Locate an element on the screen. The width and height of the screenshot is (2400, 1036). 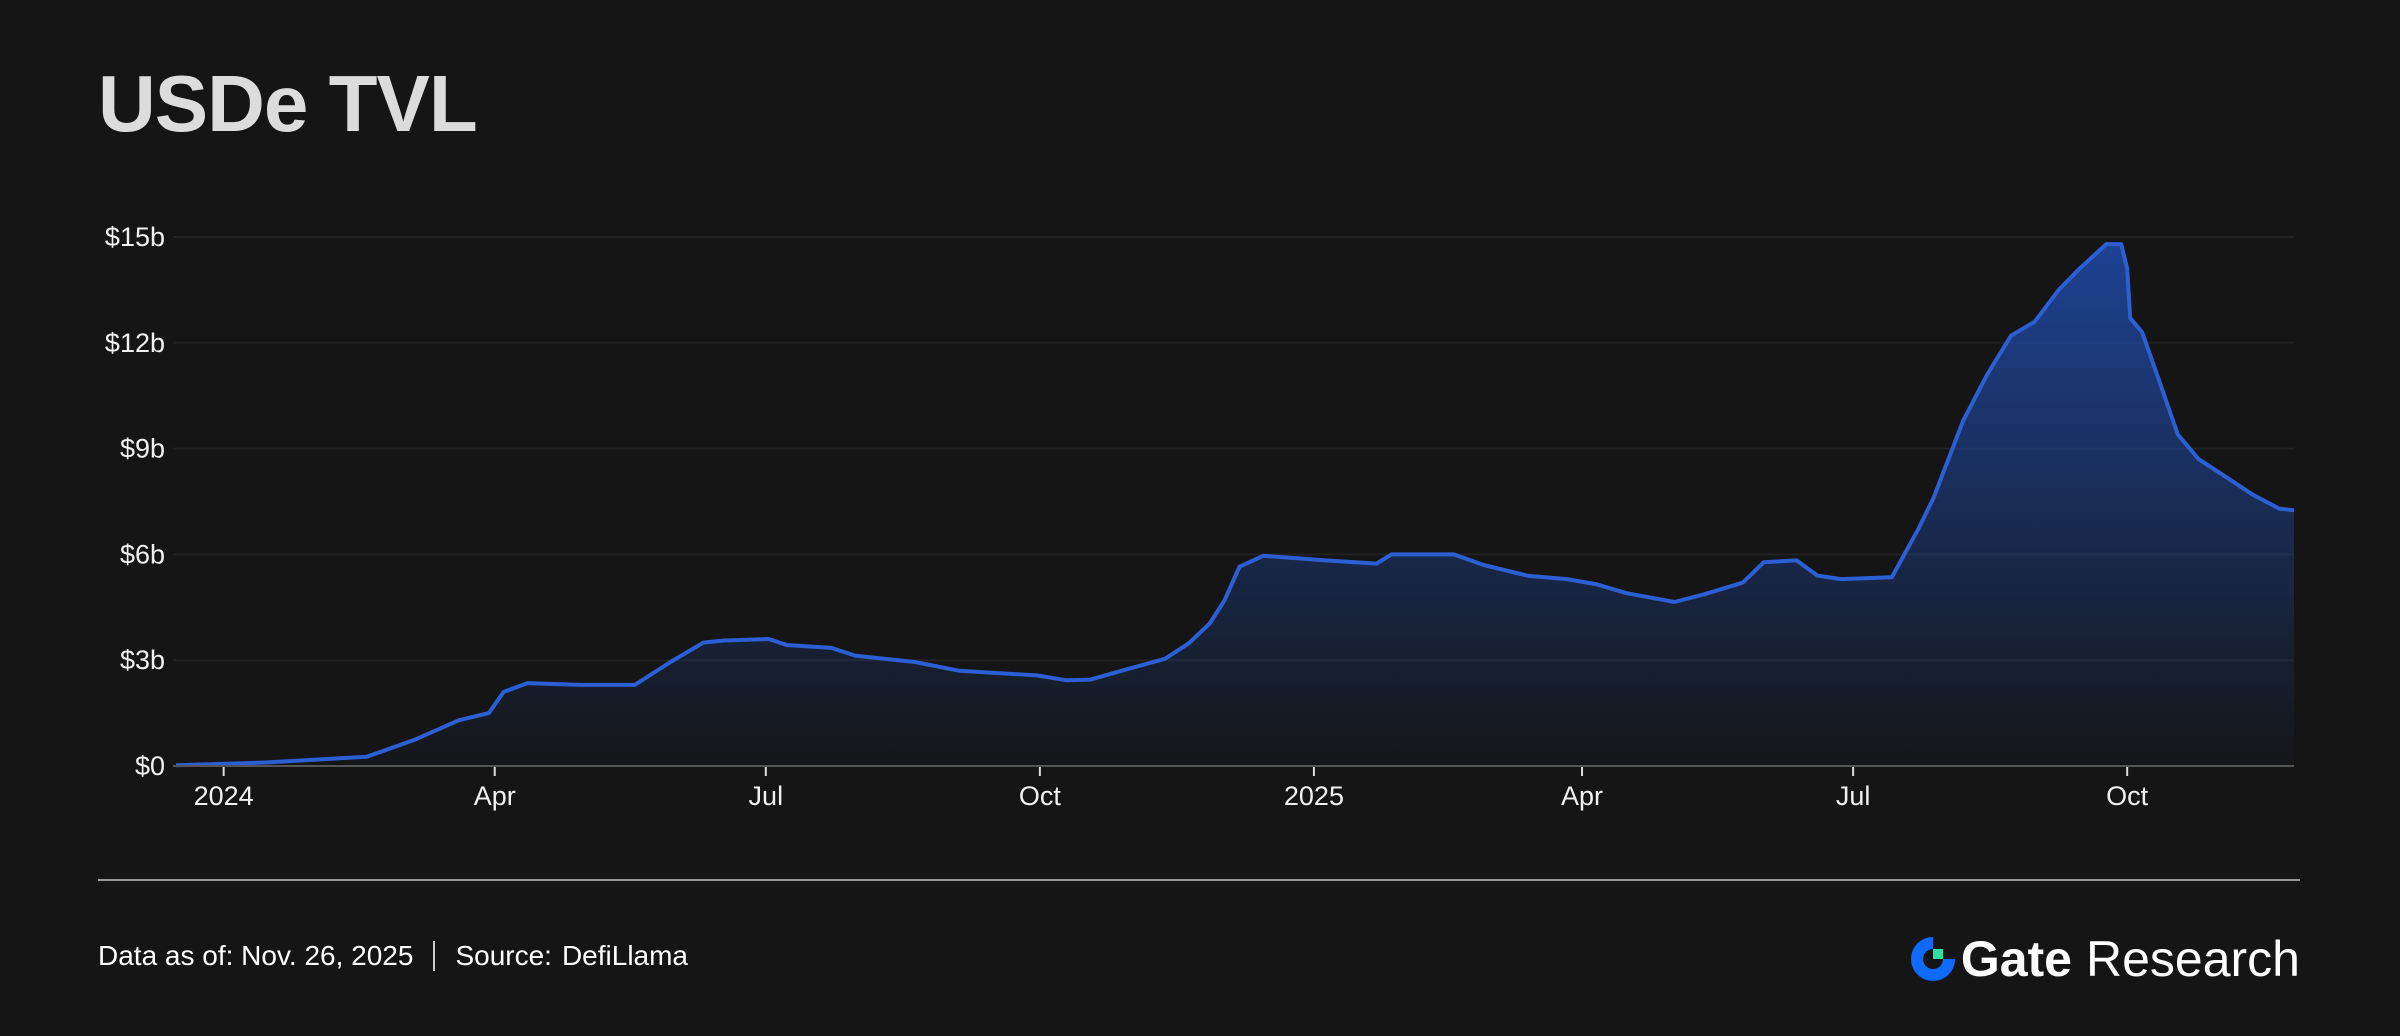
x-tick-label: 2024 is located at coordinates (224, 796).